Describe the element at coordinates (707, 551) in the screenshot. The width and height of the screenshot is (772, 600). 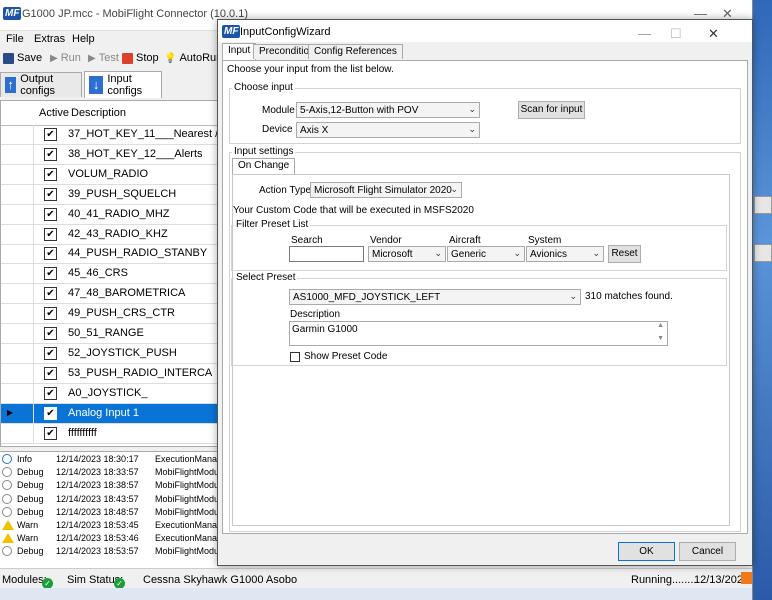
I see `cancel-button: Cancel` at that location.